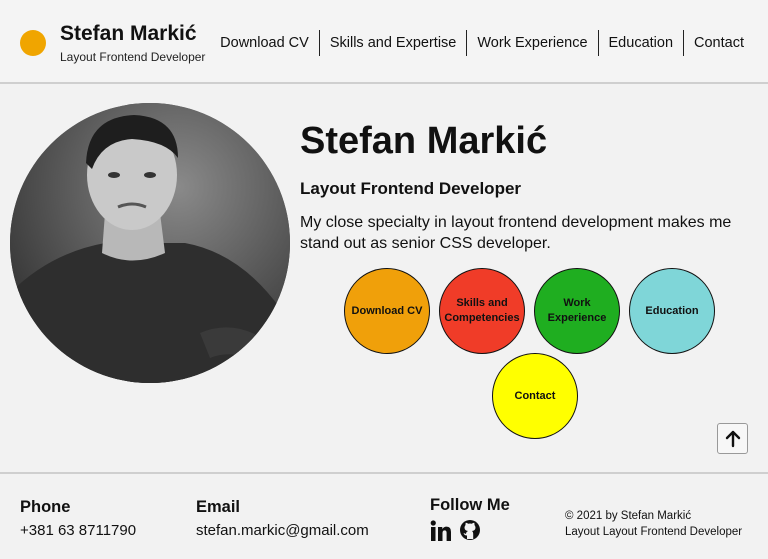 This screenshot has height=559, width=768. Describe the element at coordinates (411, 188) in the screenshot. I see `hero-role: Layout Frontend Developer` at that location.